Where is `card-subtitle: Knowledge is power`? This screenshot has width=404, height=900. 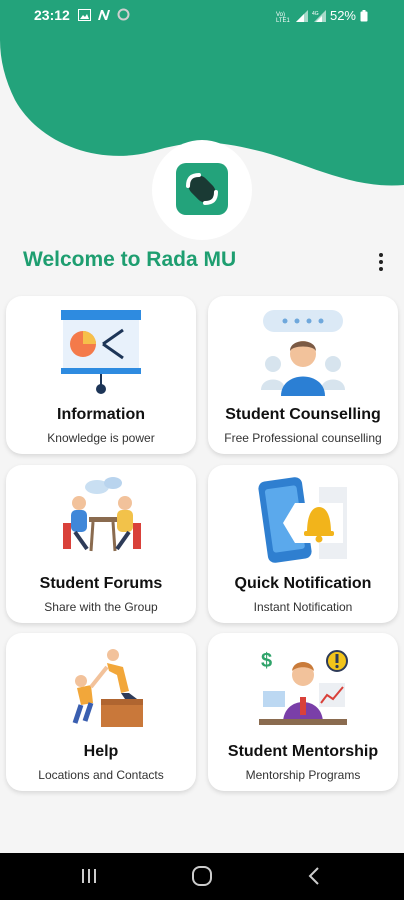
card-subtitle: Knowledge is power is located at coordinates (101, 438).